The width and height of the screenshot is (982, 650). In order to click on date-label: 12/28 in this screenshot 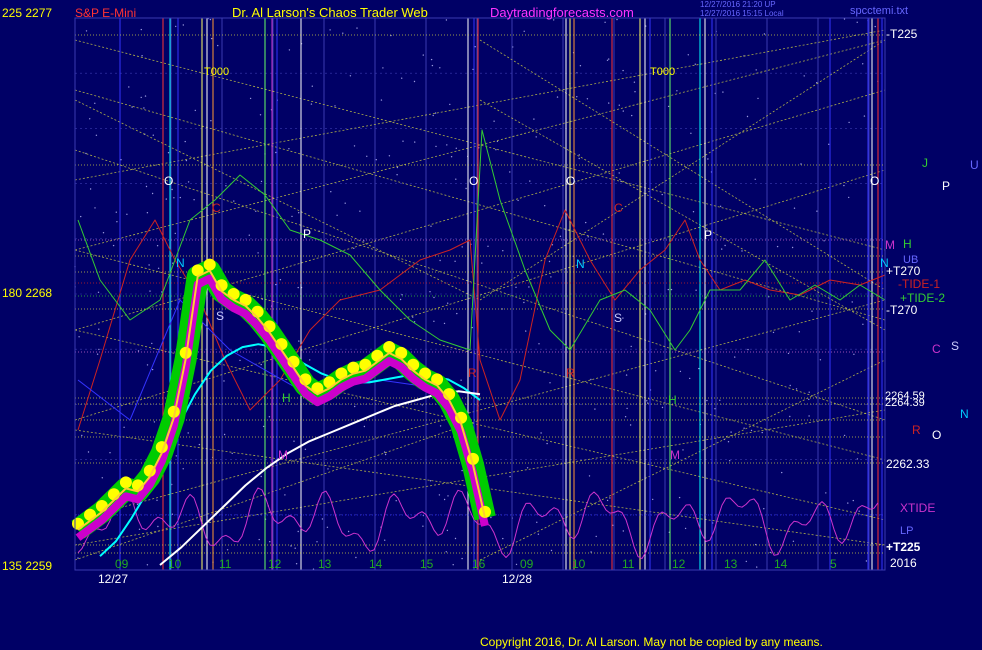, I will do `click(517, 579)`.